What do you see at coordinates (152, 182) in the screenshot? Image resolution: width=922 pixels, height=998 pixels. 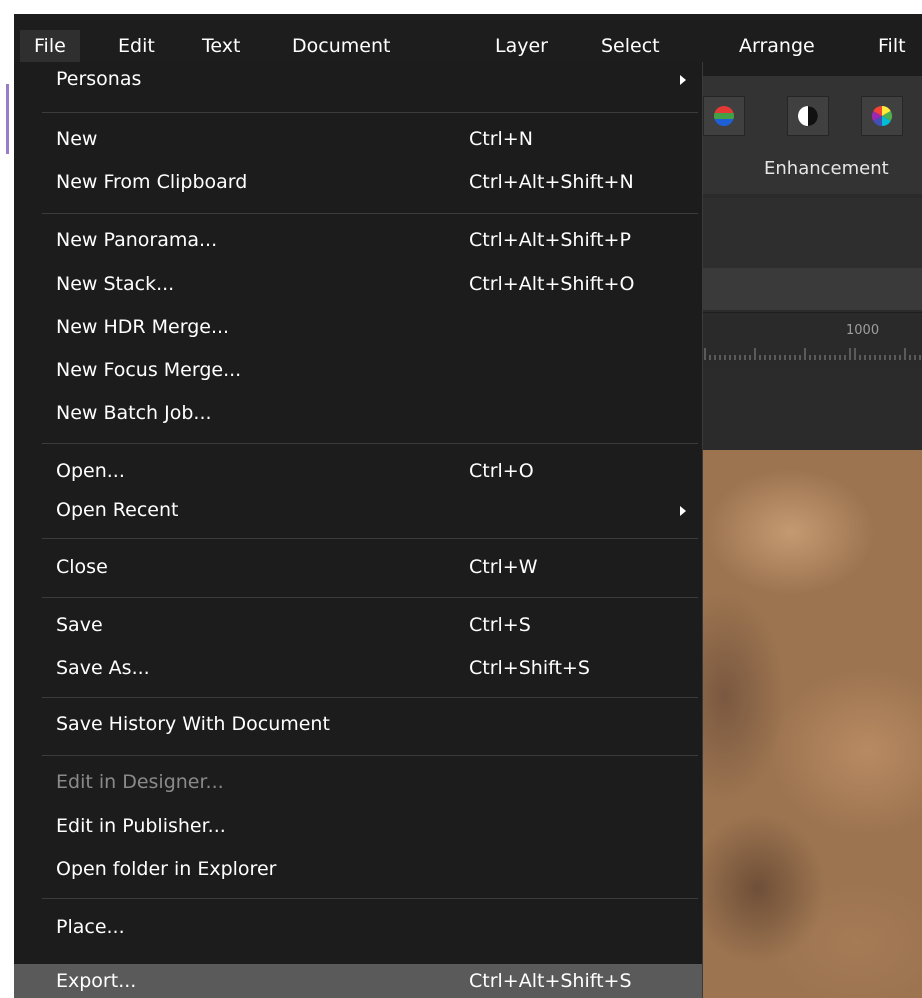 I see `menu-item-label: New From Clipboard` at bounding box center [152, 182].